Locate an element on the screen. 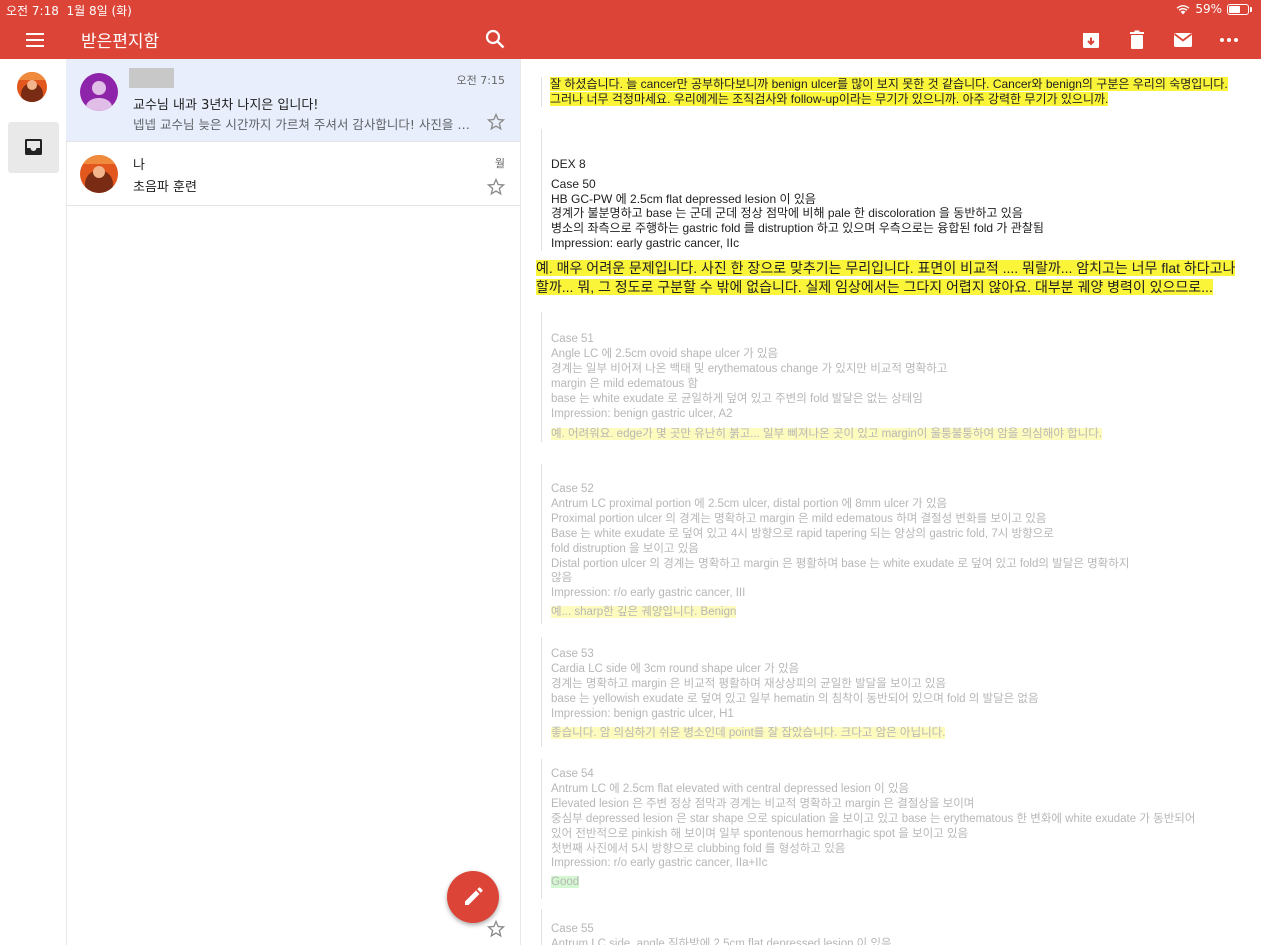  page-title: 받은편지함 is located at coordinates (120, 42).